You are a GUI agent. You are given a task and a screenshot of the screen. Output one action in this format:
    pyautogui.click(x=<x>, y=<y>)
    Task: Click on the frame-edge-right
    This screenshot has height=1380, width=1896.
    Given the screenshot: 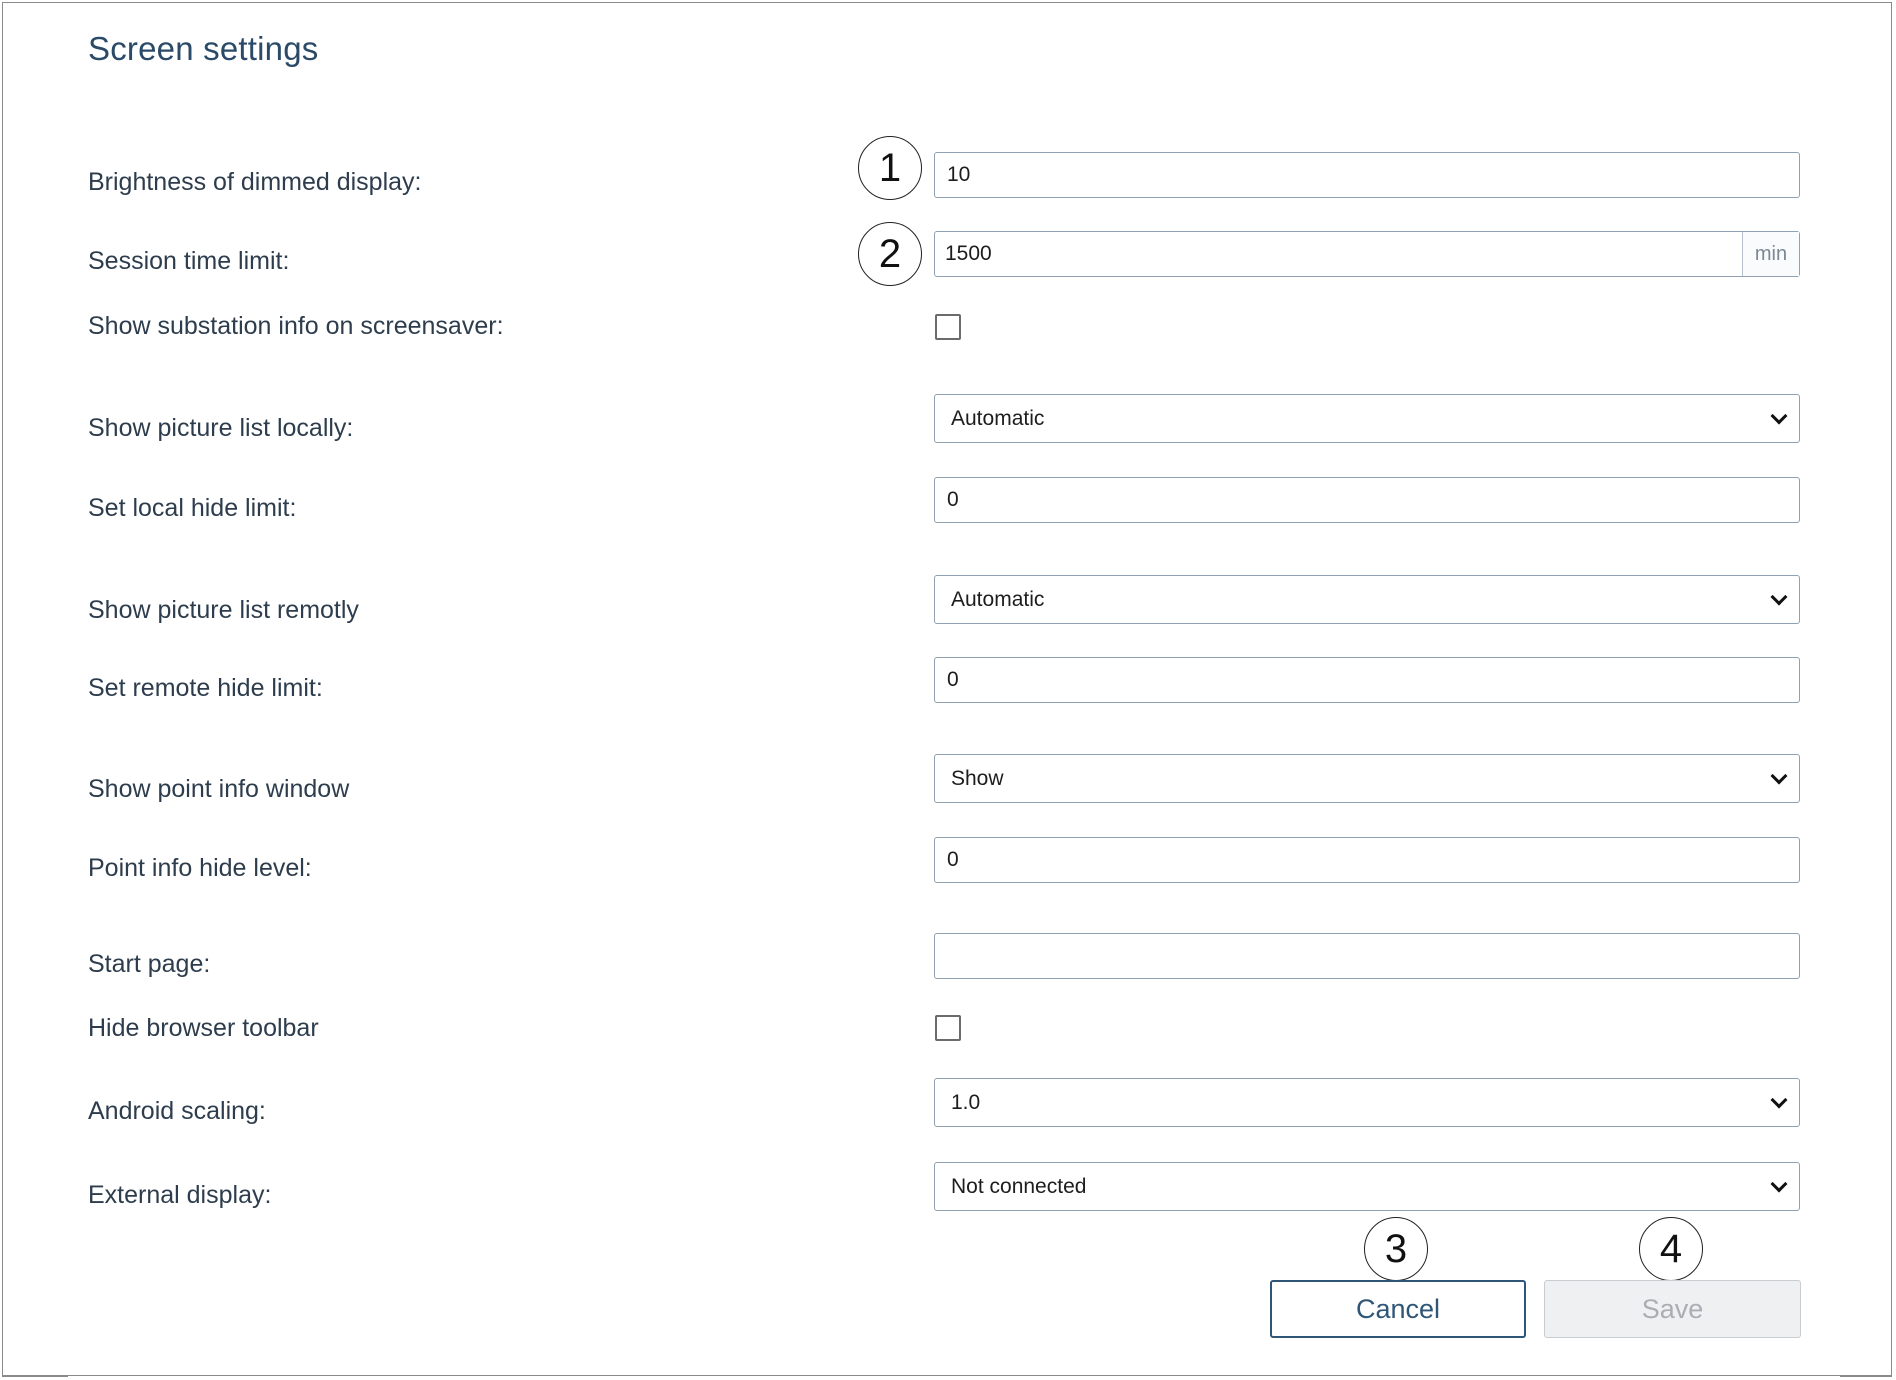 What is the action you would take?
    pyautogui.click(x=1866, y=1376)
    